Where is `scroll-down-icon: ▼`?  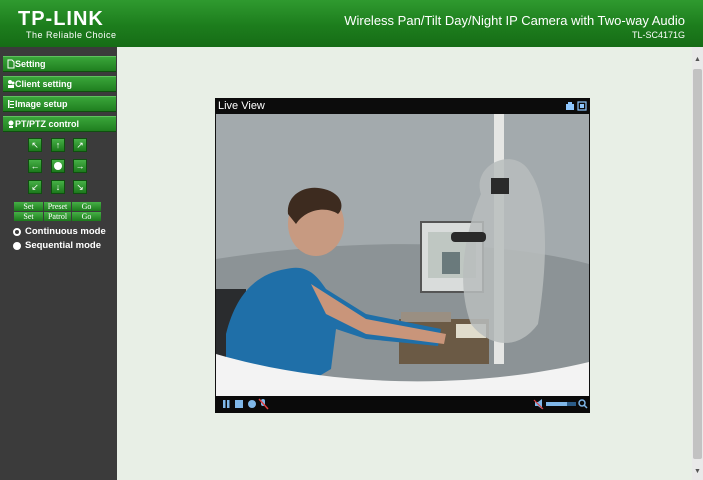 scroll-down-icon: ▼ is located at coordinates (697, 472).